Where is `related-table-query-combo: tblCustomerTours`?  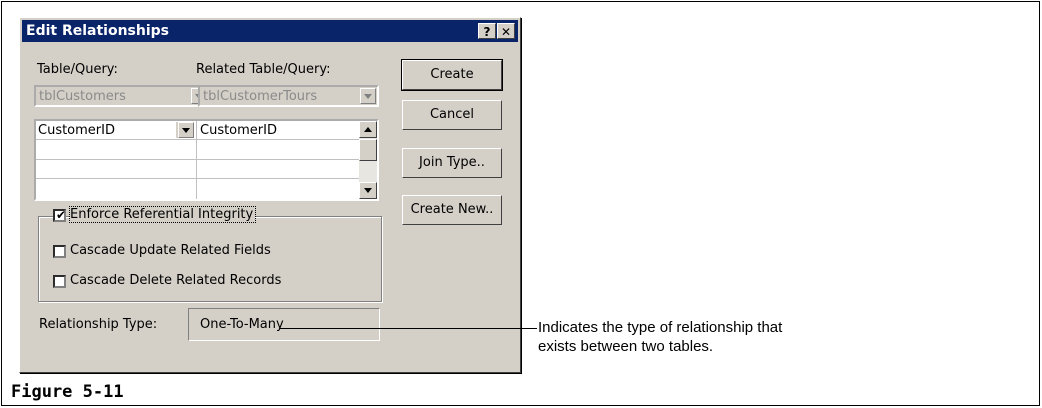
related-table-query-combo: tblCustomerTours is located at coordinates (288, 96).